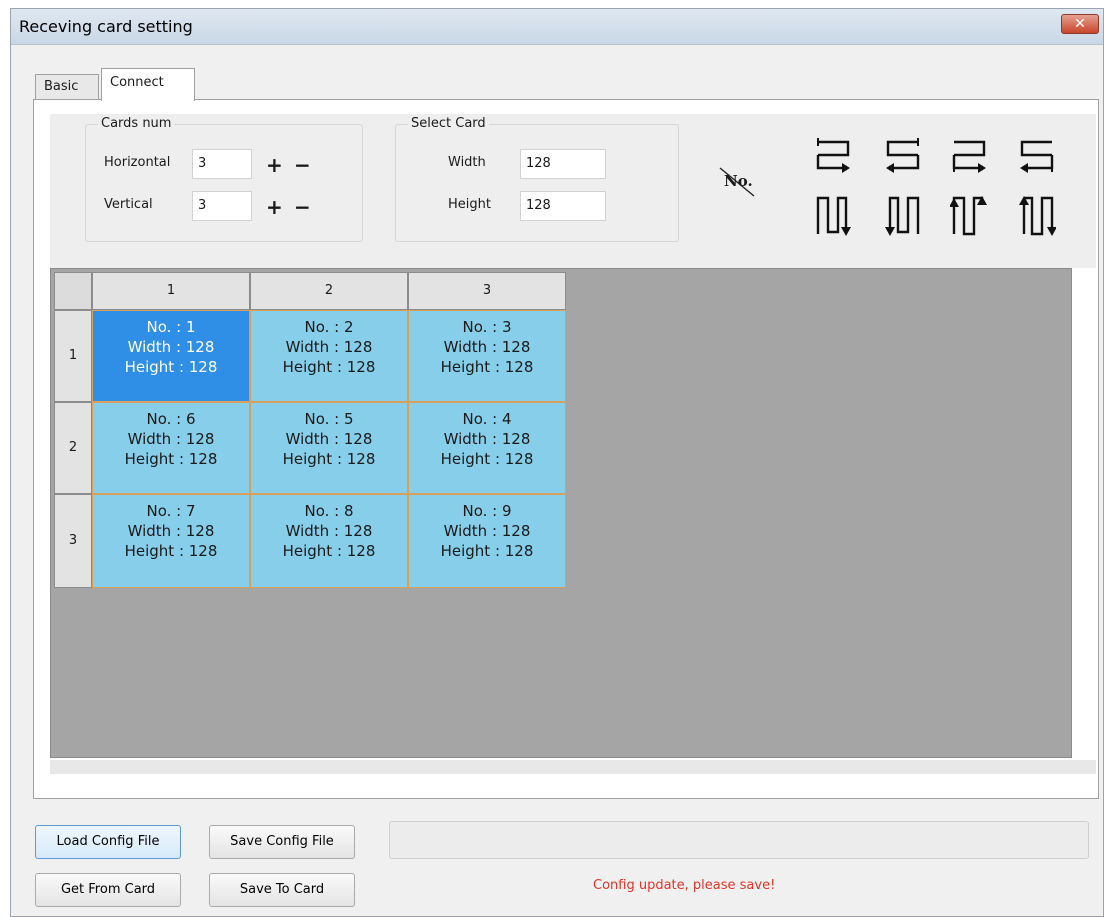 This screenshot has width=1104, height=917. I want to click on card-no: No. : 4, so click(487, 419).